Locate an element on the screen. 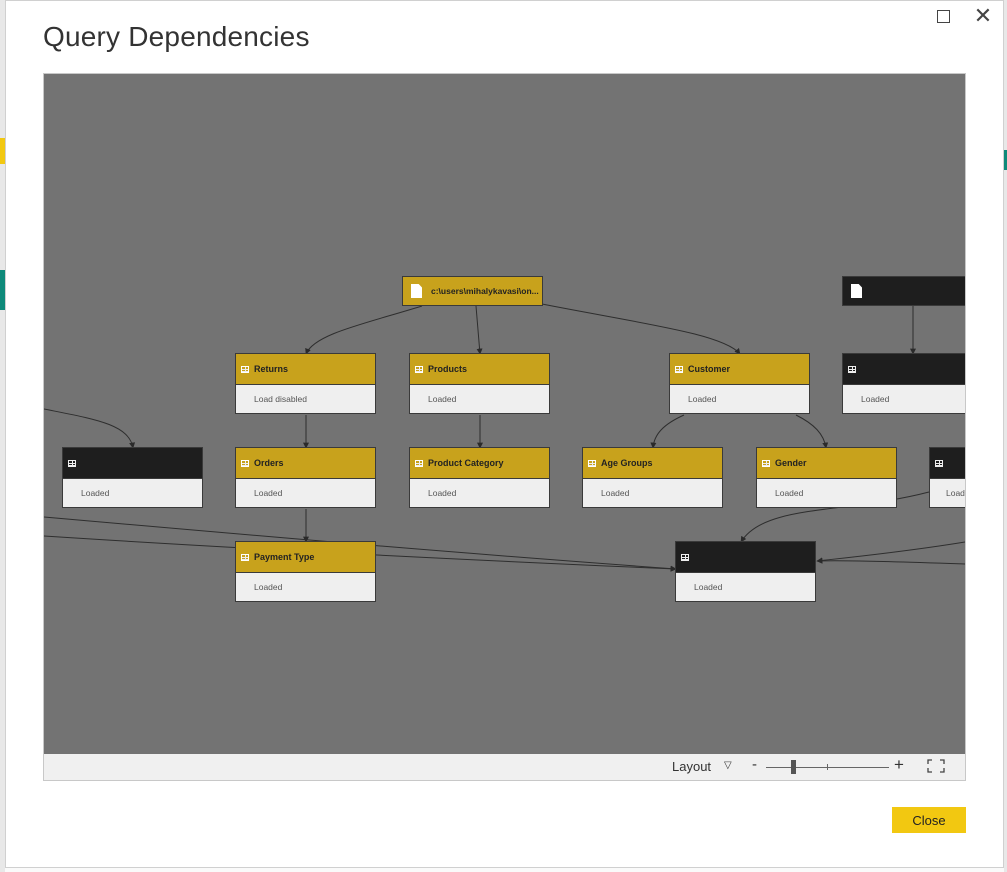  dialog-title: Query Dependencies is located at coordinates (176, 36).